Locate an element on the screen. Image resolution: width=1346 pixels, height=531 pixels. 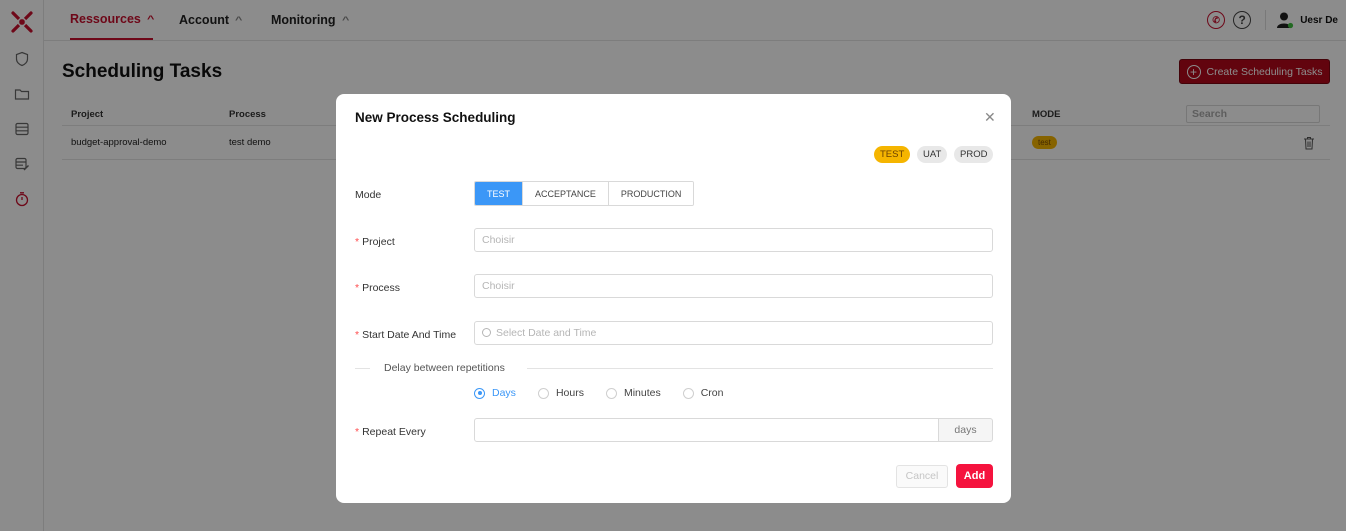
start-date-placeholder: Select Date and Time is located at coordinates (546, 333).